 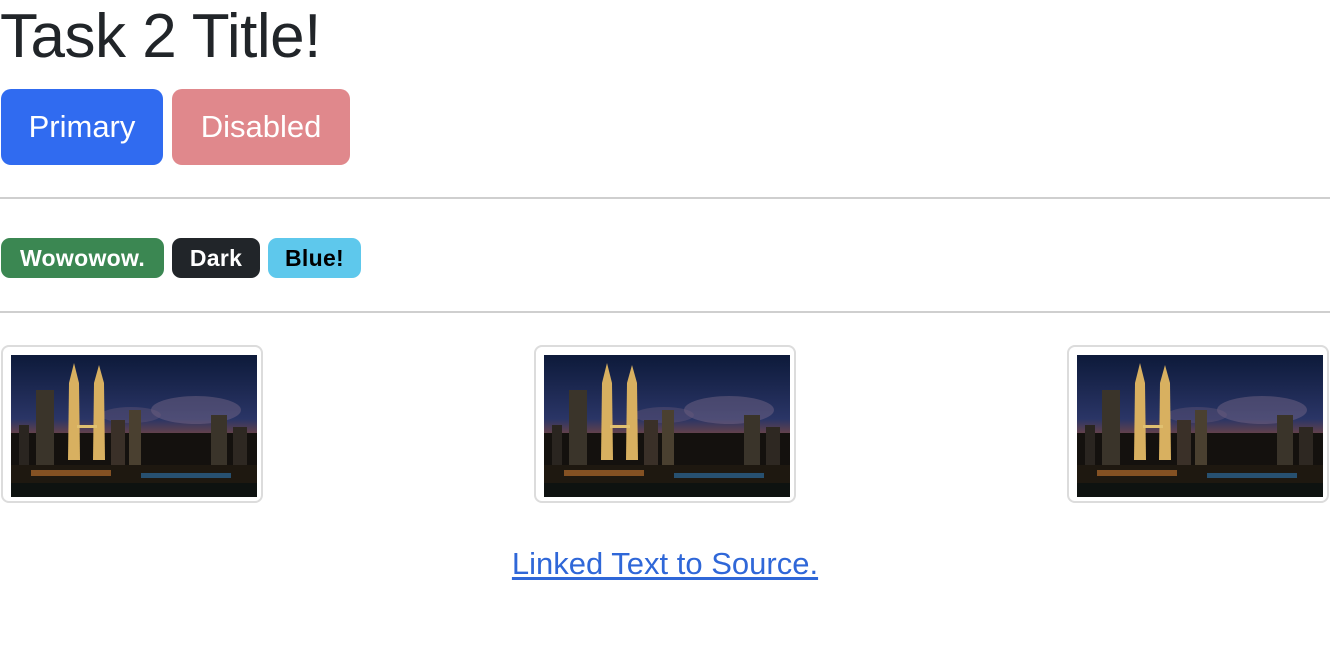 What do you see at coordinates (82, 258) in the screenshot?
I see `badge-wowowow: Wowowow.` at bounding box center [82, 258].